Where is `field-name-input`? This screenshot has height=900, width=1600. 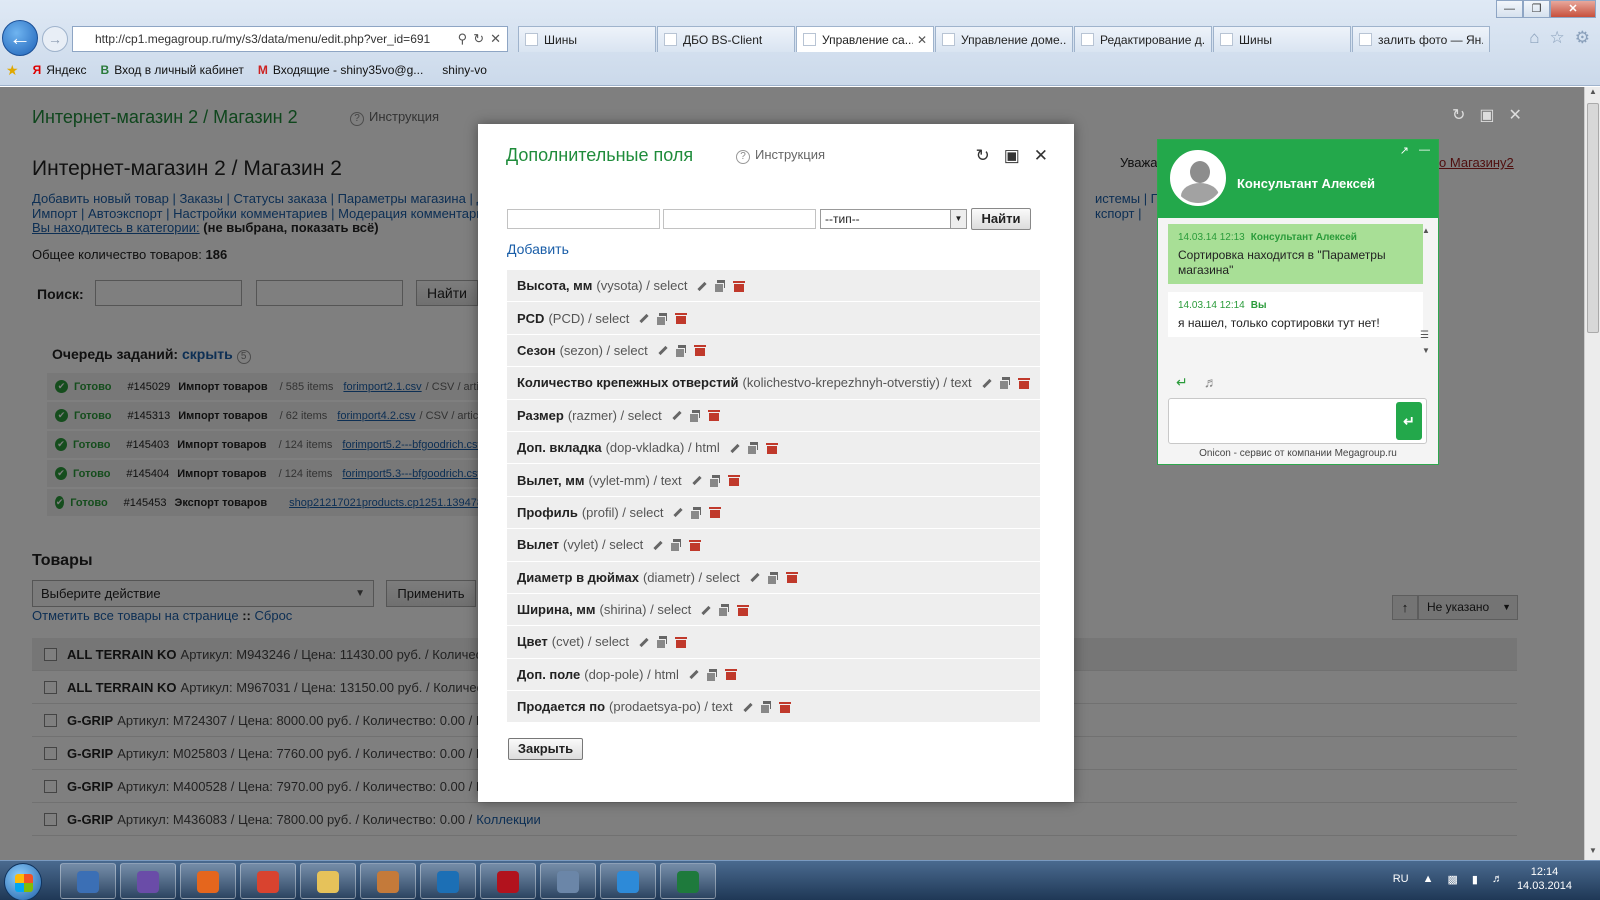
field-name-input is located at coordinates (583, 219).